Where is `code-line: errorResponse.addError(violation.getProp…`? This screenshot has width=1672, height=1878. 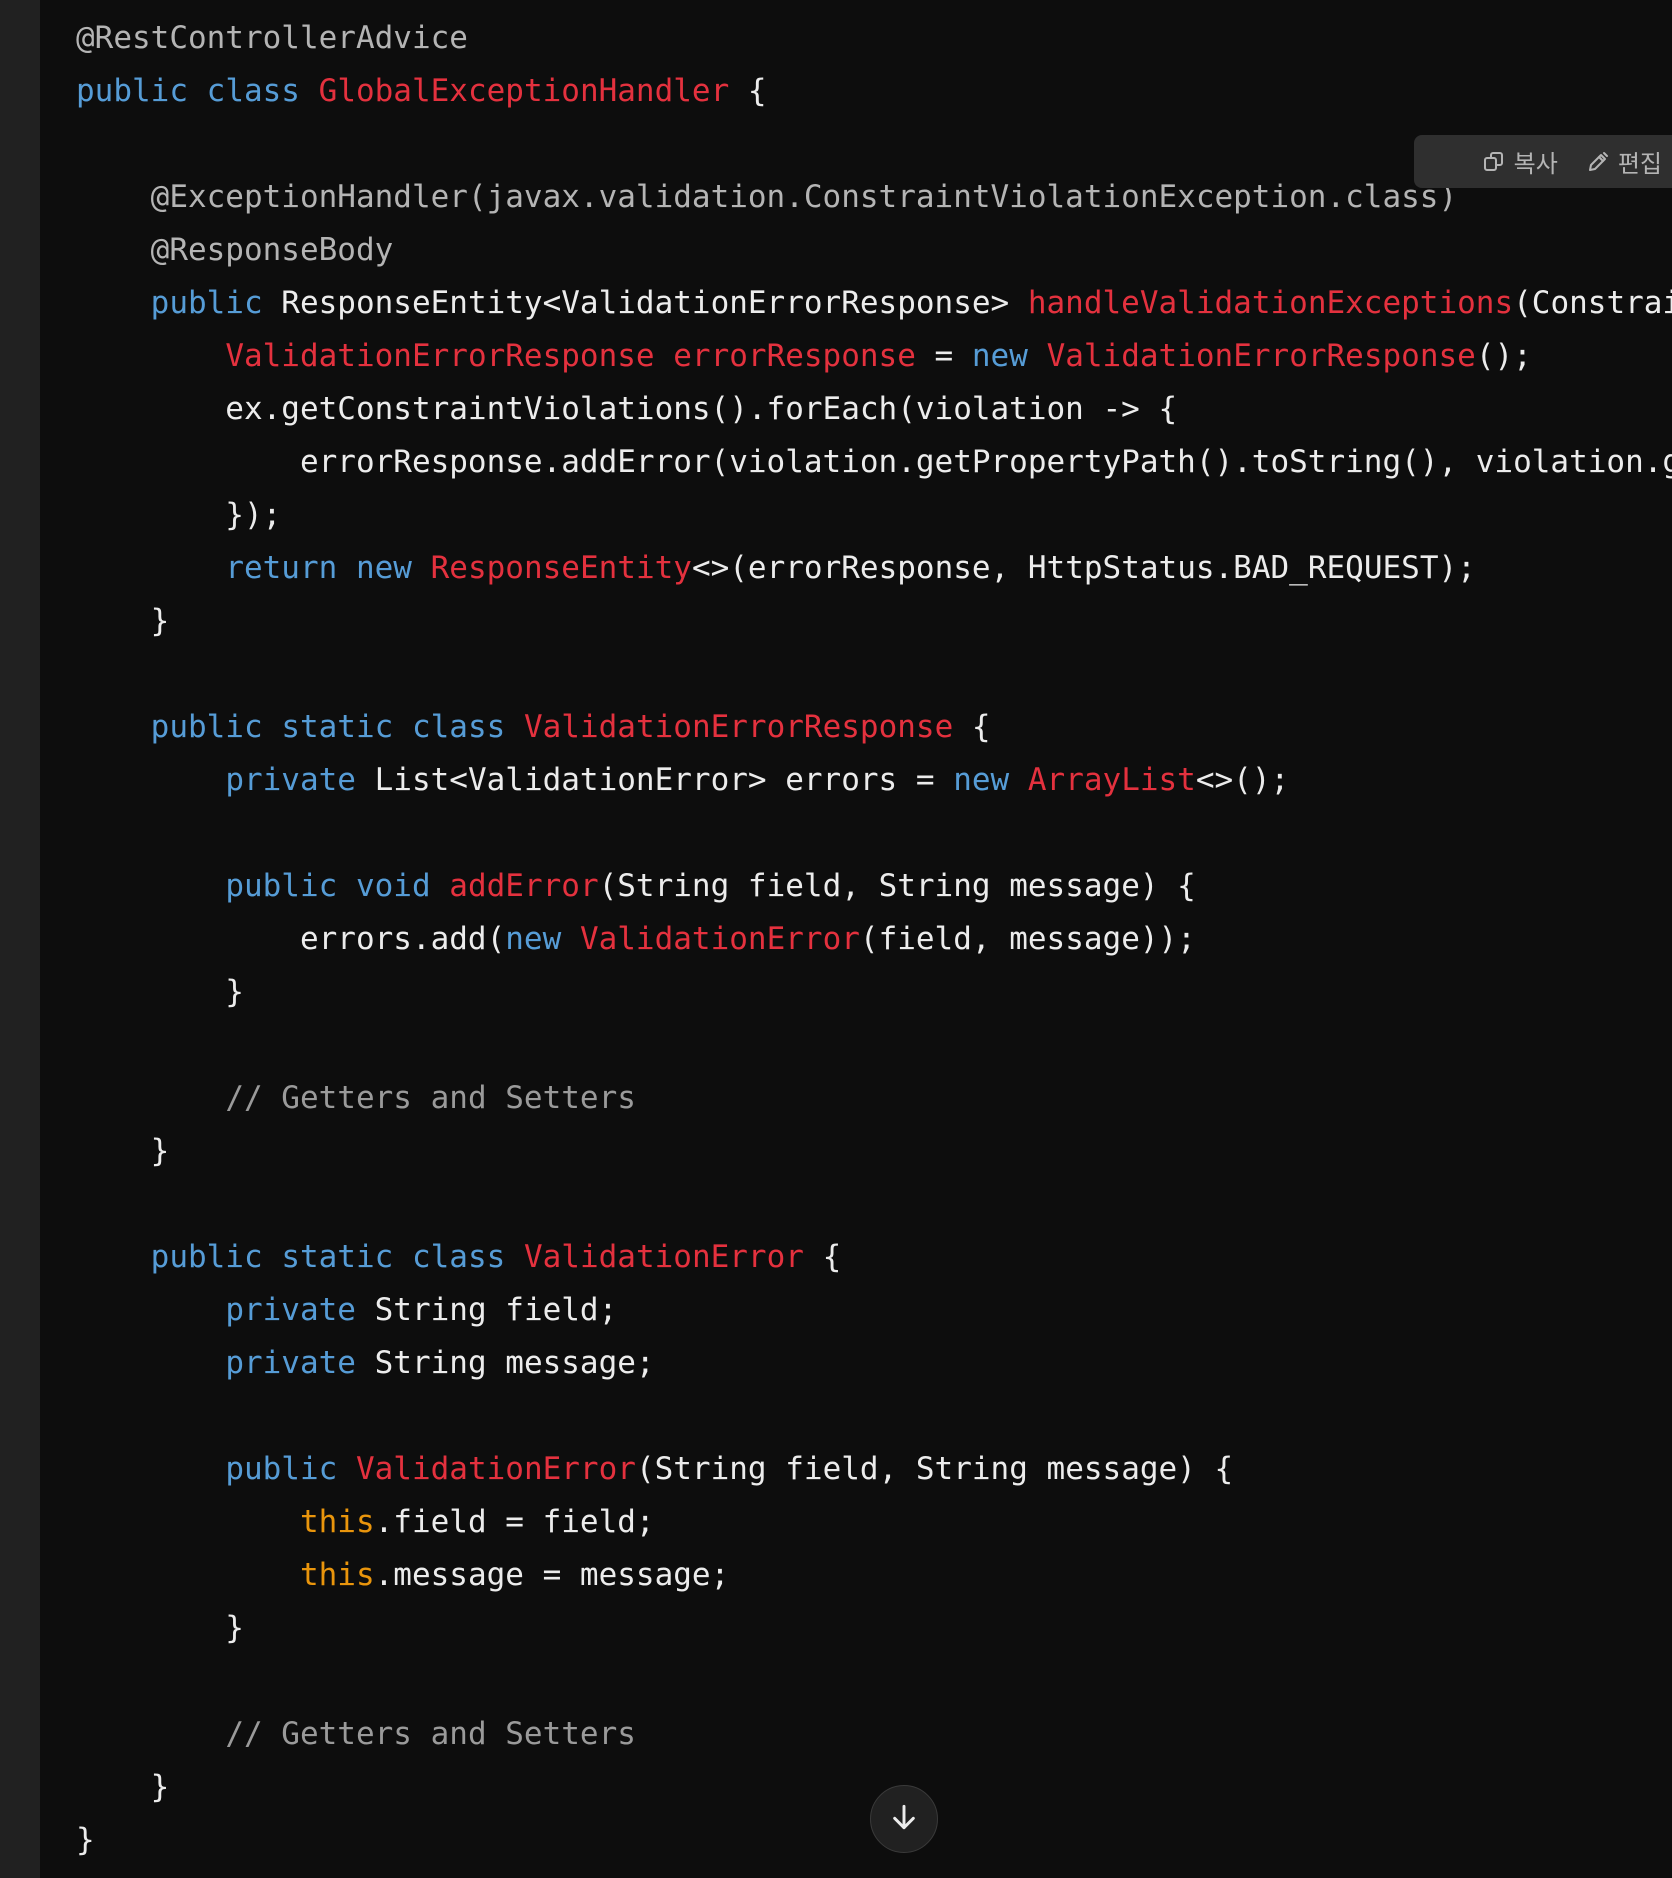
code-line: errorResponse.addError(violation.getProp… is located at coordinates (874, 462).